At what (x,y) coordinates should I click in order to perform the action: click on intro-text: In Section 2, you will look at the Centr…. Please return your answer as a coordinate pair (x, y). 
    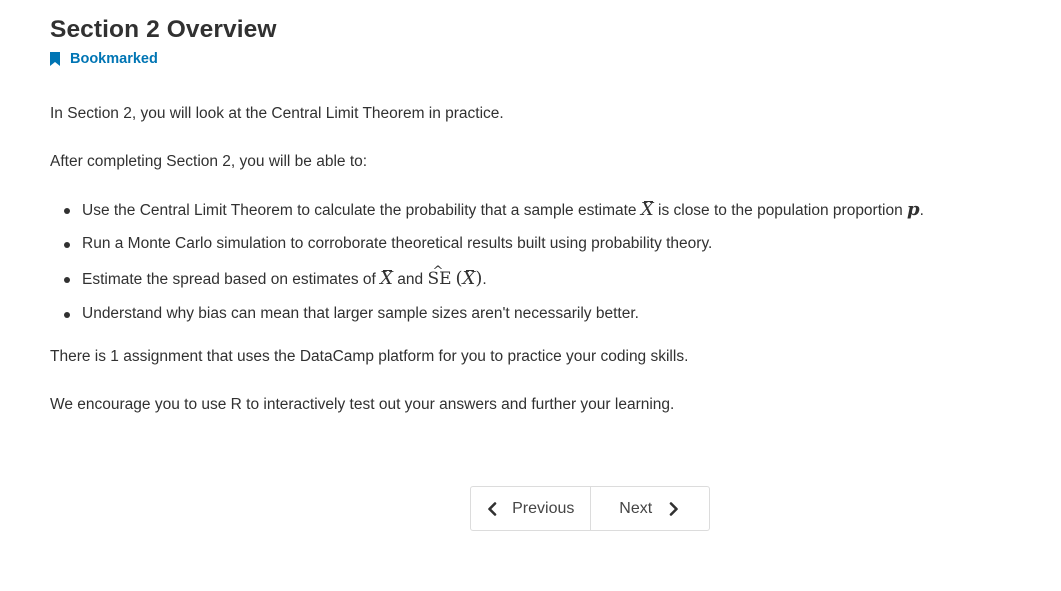
    Looking at the image, I should click on (277, 113).